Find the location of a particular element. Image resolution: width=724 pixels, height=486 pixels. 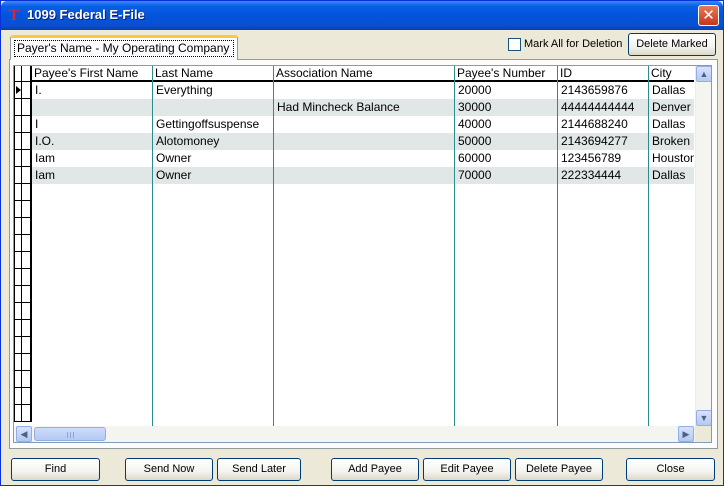

row-header-column is located at coordinates (23, 254).